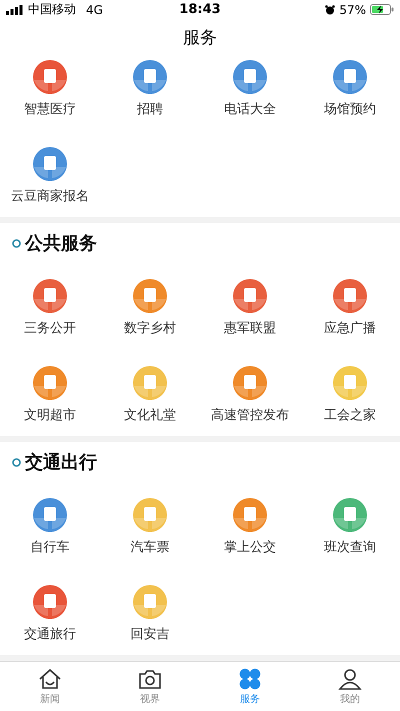 This screenshot has height=711, width=400. What do you see at coordinates (15, 9) in the screenshot?
I see `signal-icon` at bounding box center [15, 9].